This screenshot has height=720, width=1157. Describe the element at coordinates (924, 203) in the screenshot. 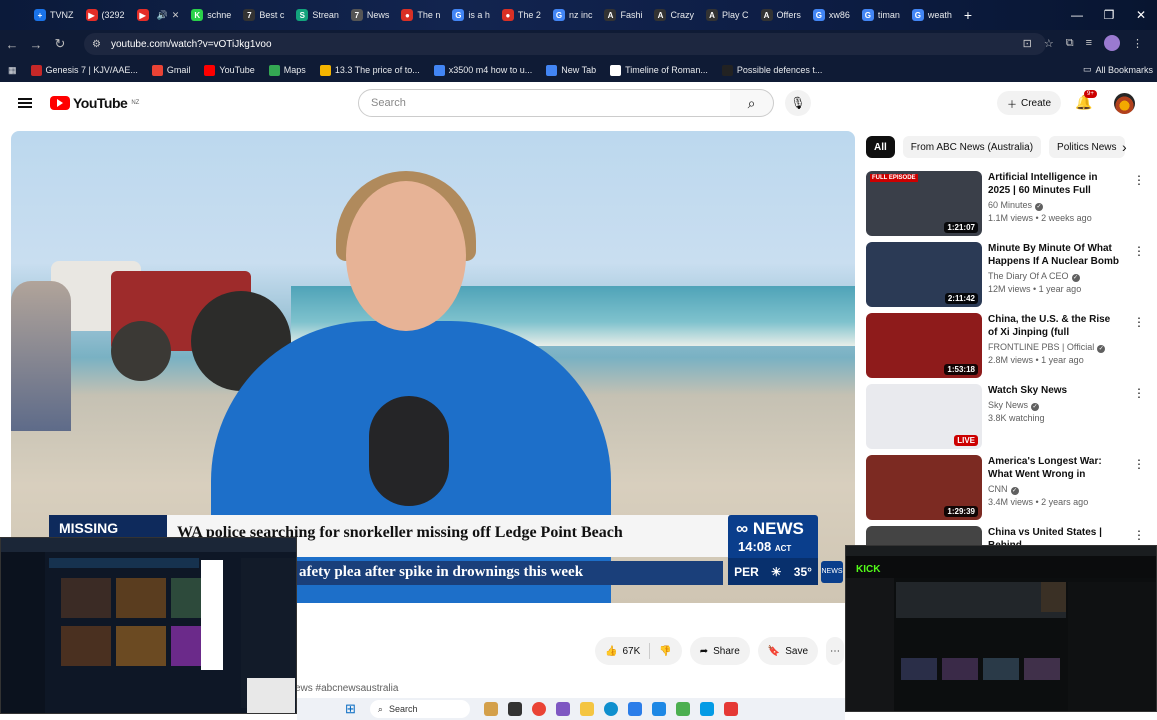

I see `video-thumbnail: FULL EPISODE 1:21:07` at that location.